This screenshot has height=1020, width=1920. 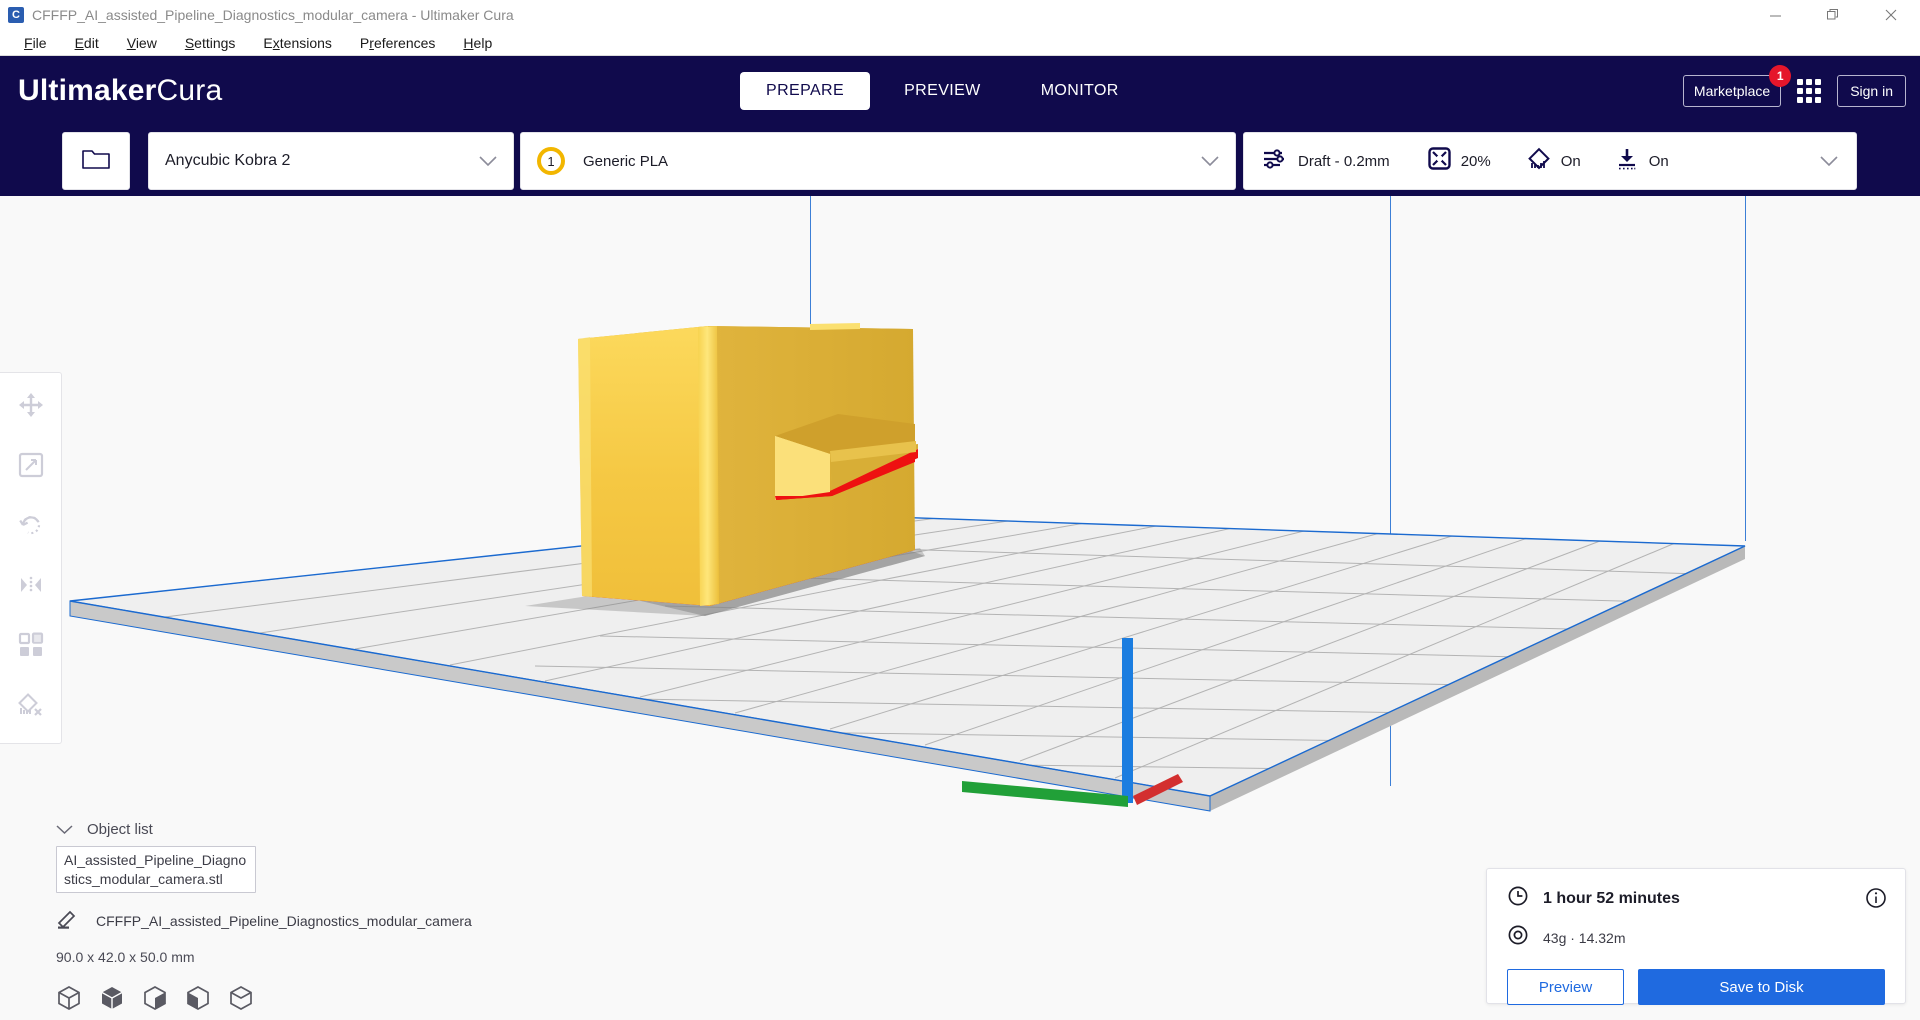 I want to click on view-mode-icons, so click(x=286, y=999).